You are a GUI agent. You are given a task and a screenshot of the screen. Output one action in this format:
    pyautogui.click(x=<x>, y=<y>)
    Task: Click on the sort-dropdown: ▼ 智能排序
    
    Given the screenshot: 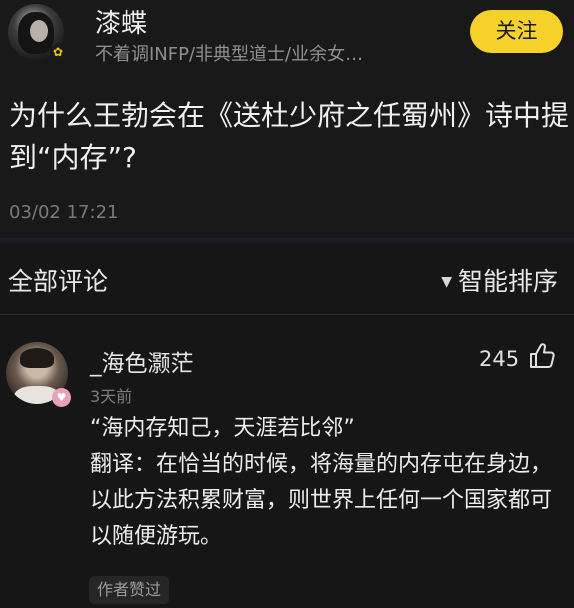 What is the action you would take?
    pyautogui.click(x=499, y=280)
    